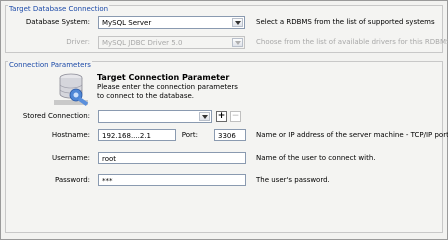 Image resolution: width=448 pixels, height=240 pixels. I want to click on username-label: Username:, so click(70, 158).